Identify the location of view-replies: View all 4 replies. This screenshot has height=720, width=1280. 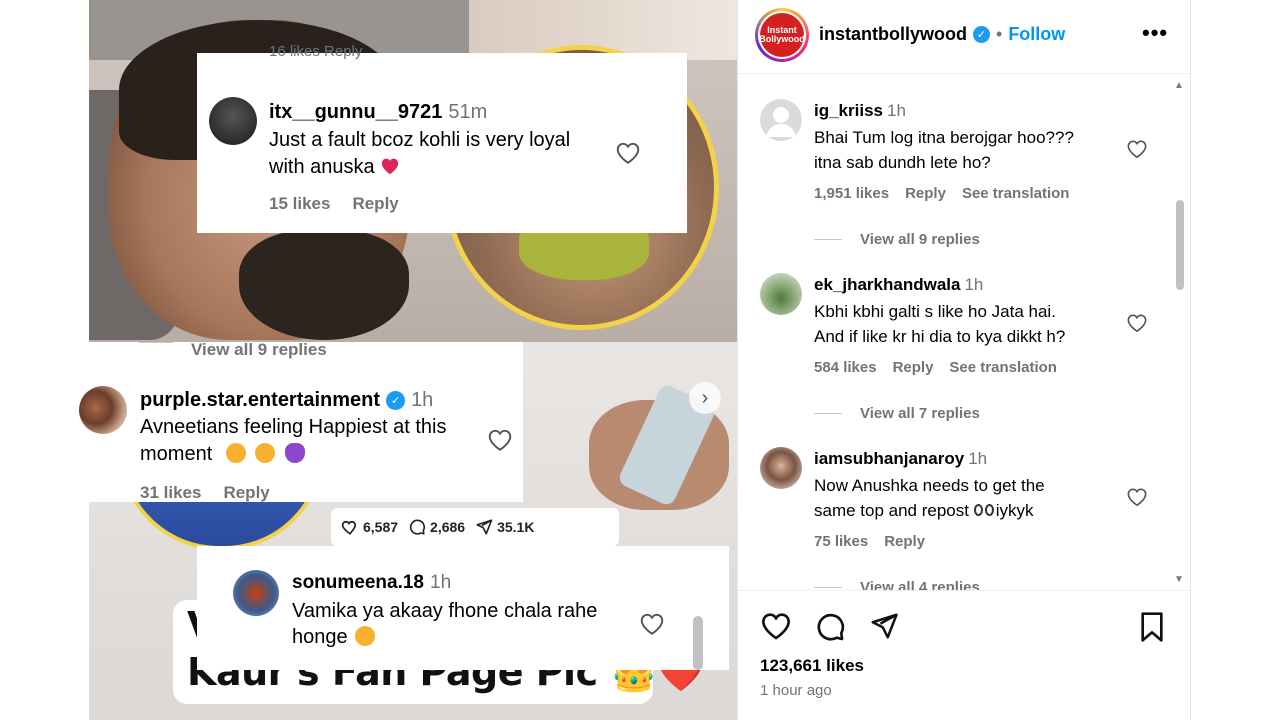
(897, 584).